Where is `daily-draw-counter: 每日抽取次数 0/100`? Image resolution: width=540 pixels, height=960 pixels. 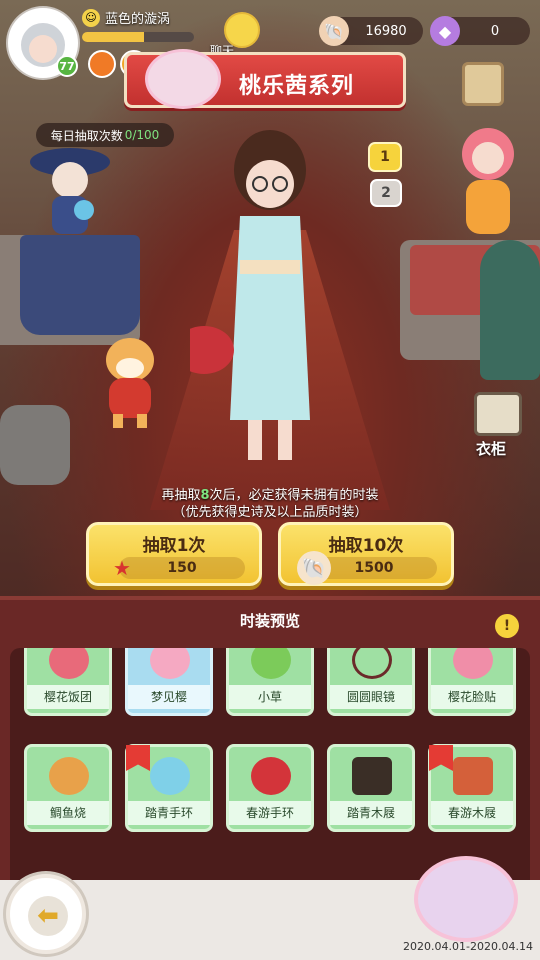
daily-draw-counter: 每日抽取次数 0/100 is located at coordinates (105, 135).